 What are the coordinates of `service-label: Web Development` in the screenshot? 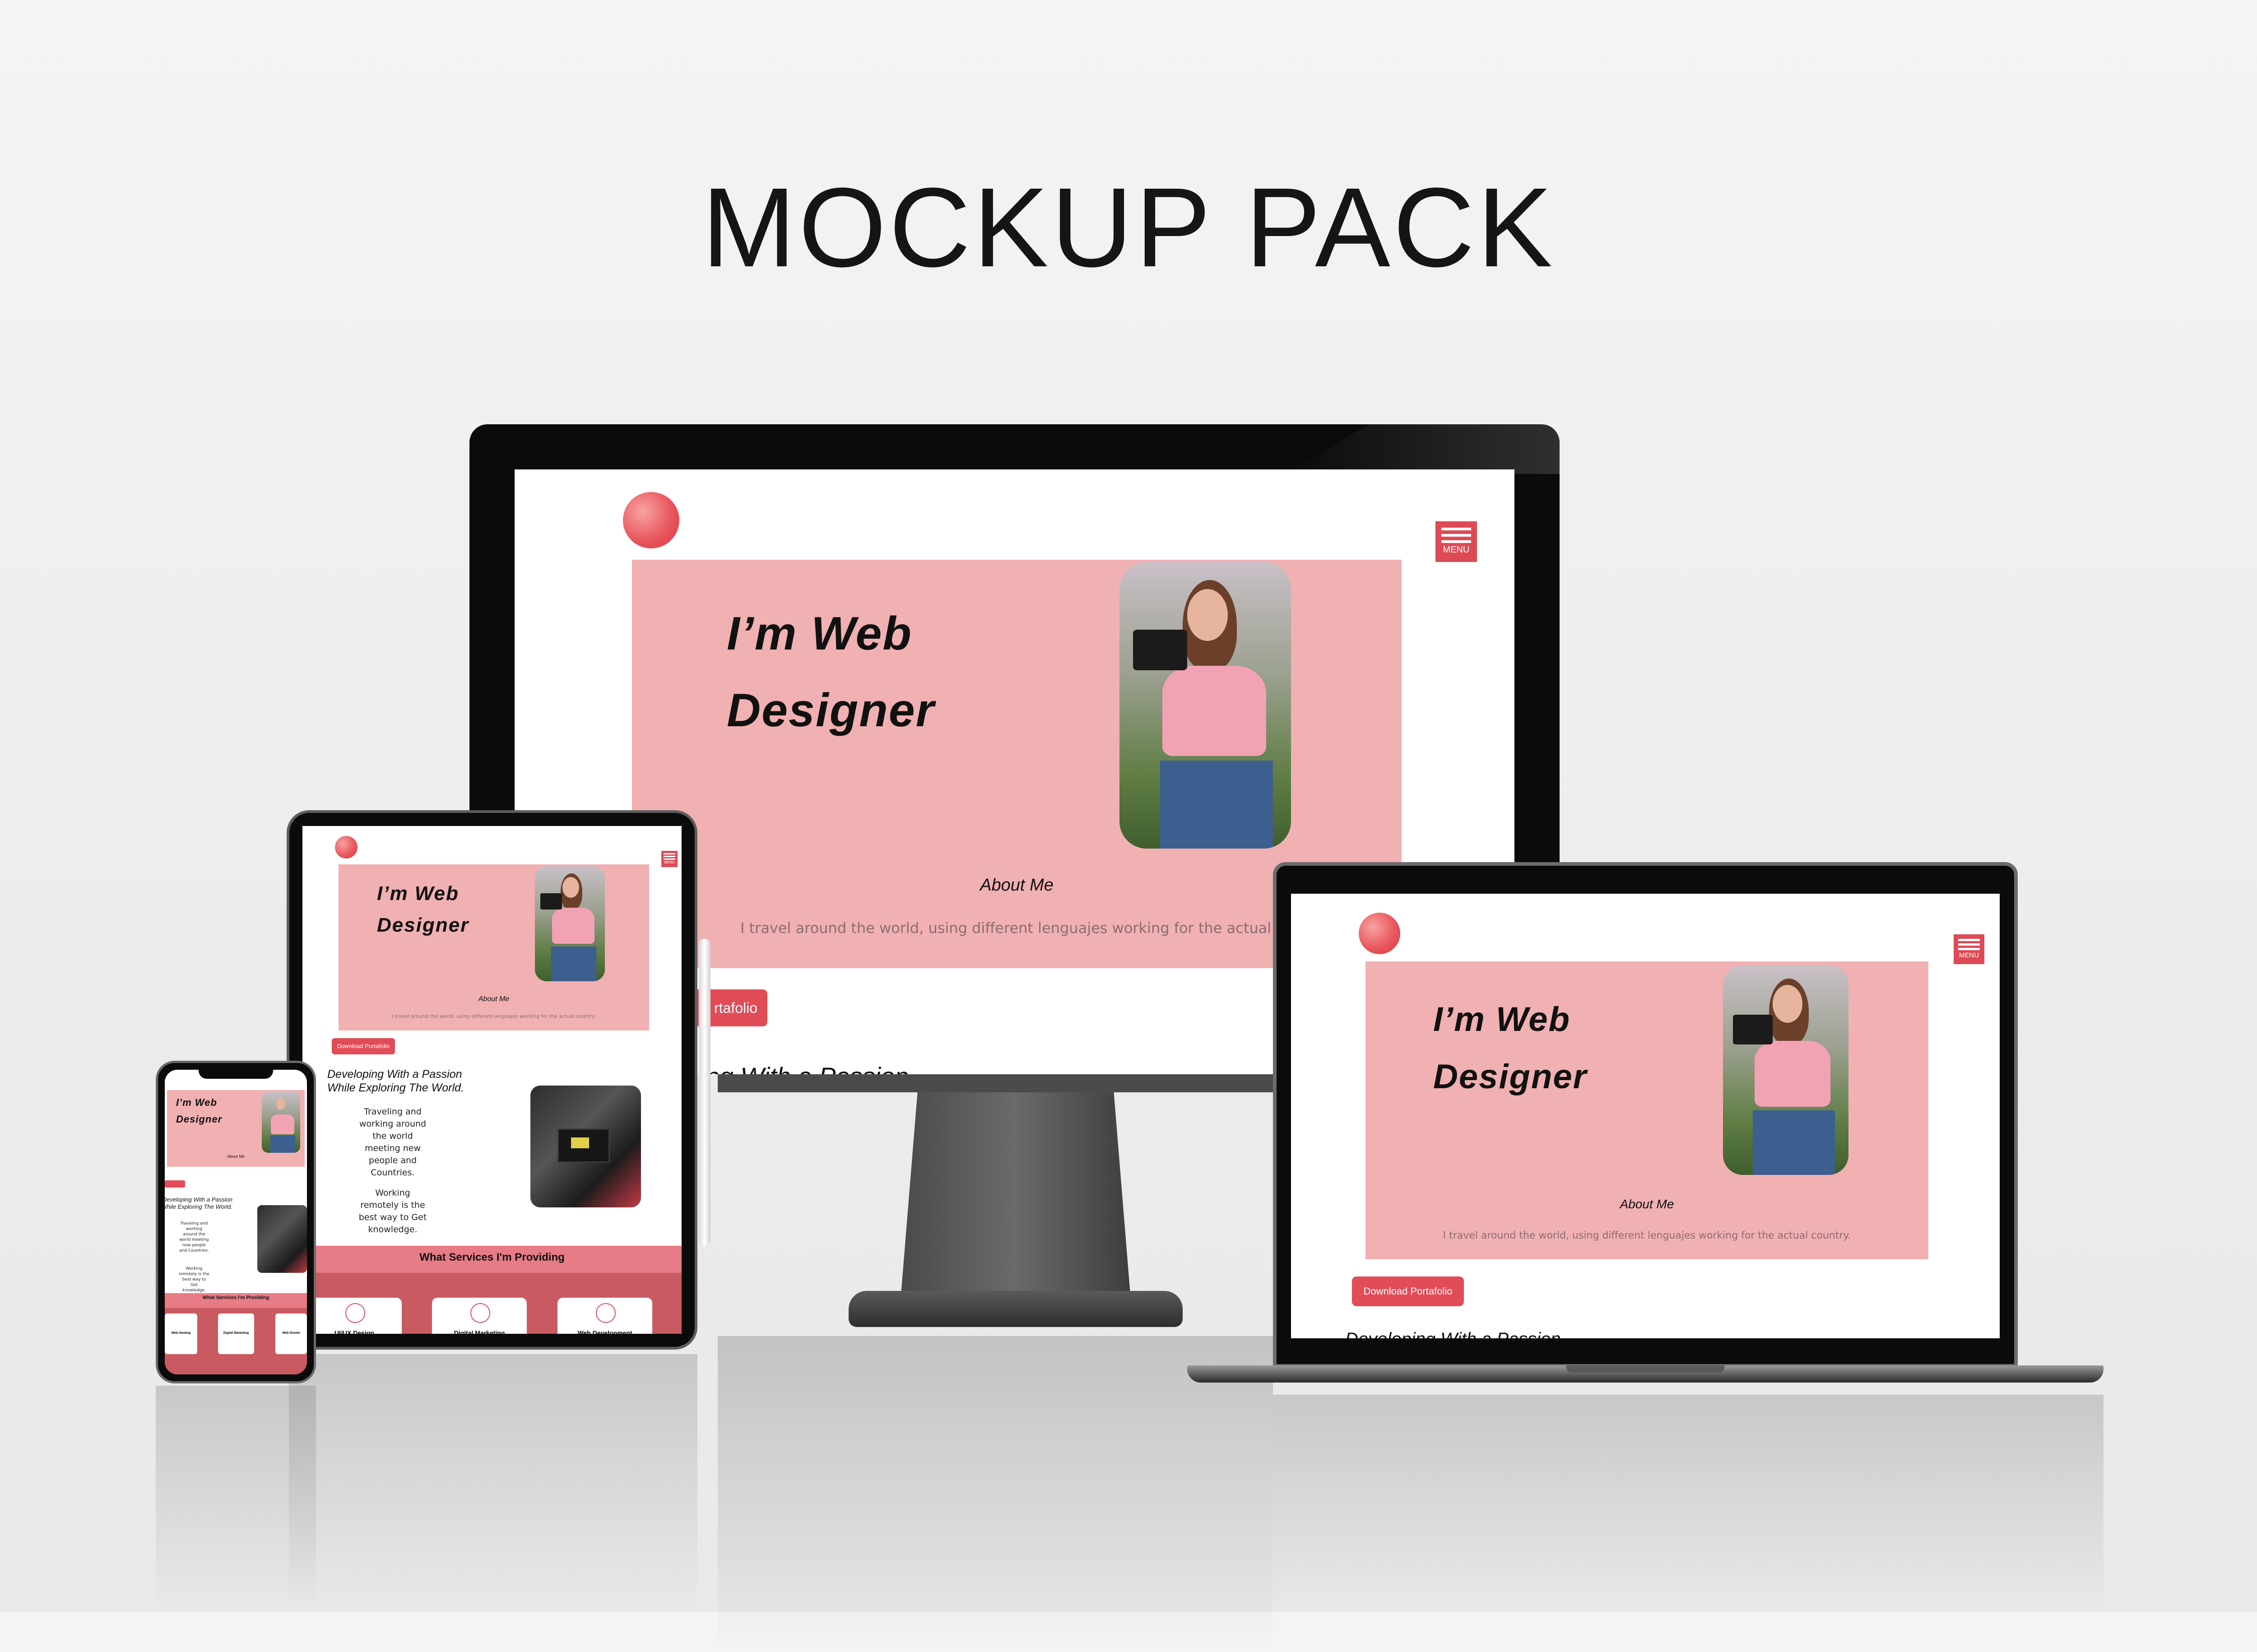 It's located at (605, 1331).